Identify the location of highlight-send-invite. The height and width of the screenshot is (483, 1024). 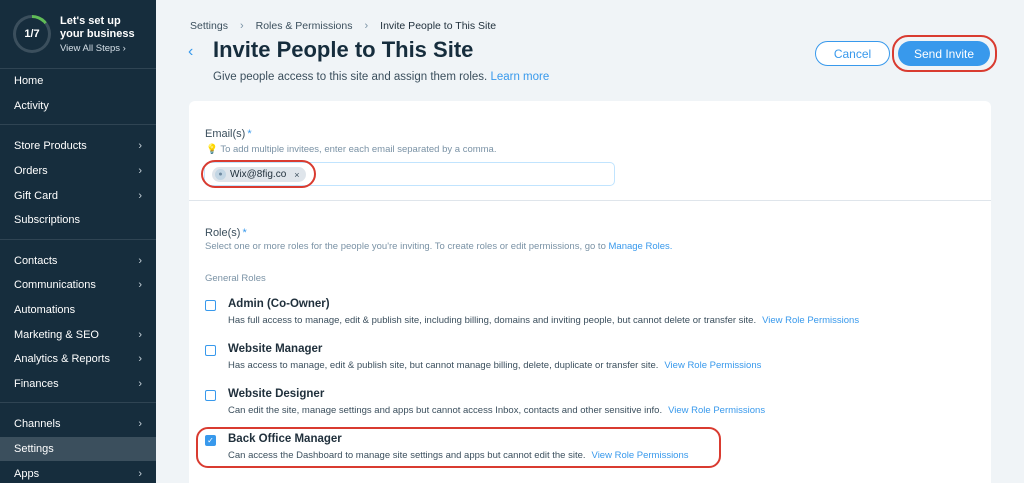
(944, 53).